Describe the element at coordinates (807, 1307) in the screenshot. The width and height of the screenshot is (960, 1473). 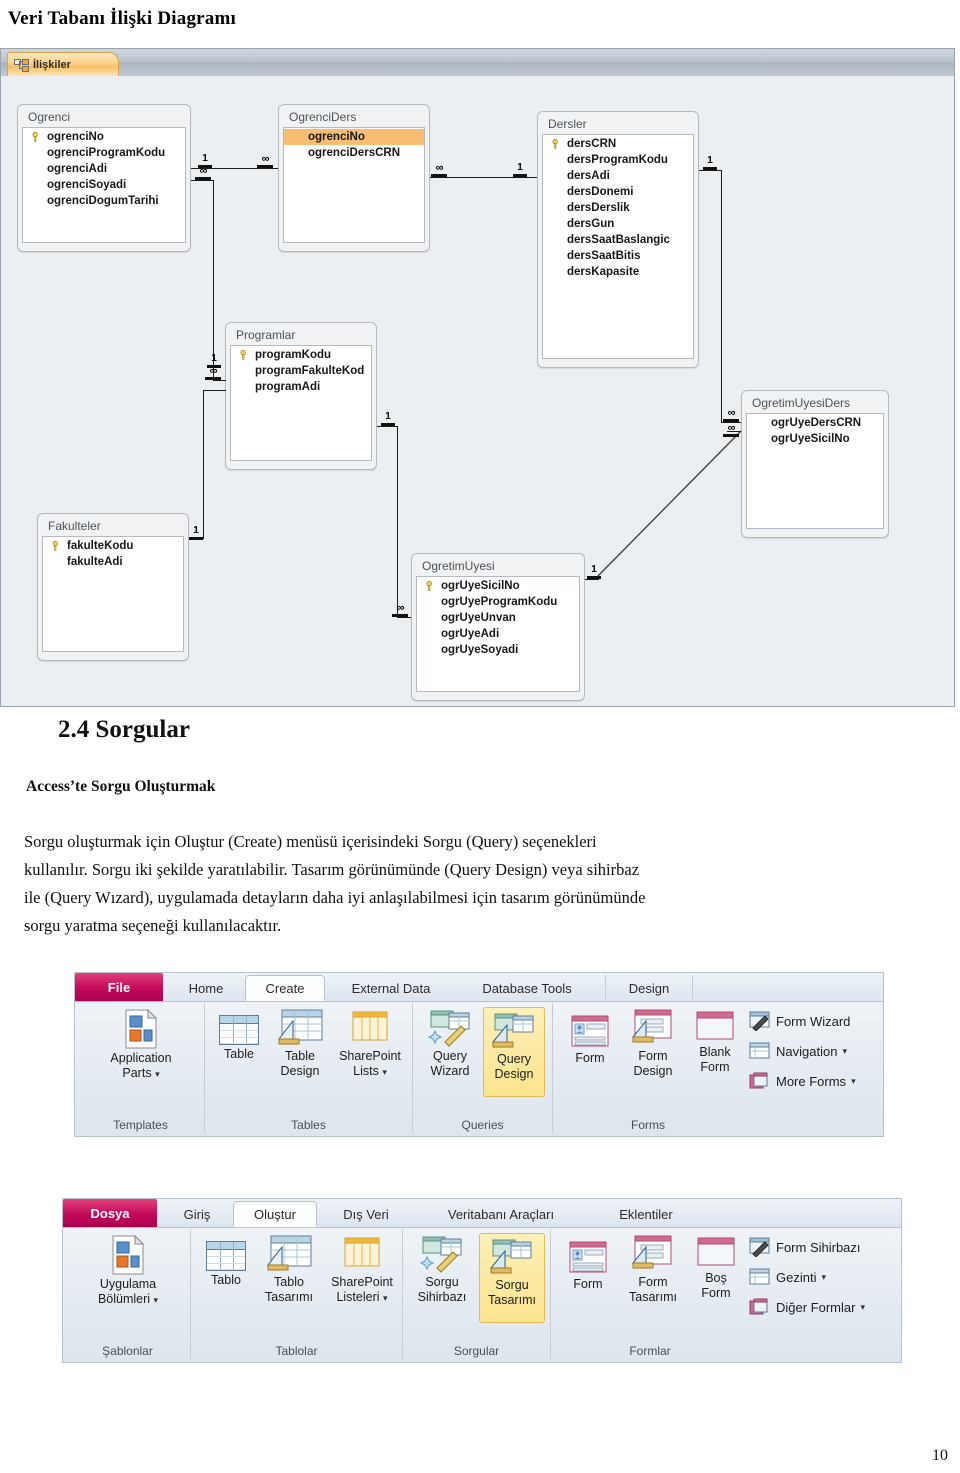
I see `diger-formlar-button: Diğer Formlar ▾` at that location.